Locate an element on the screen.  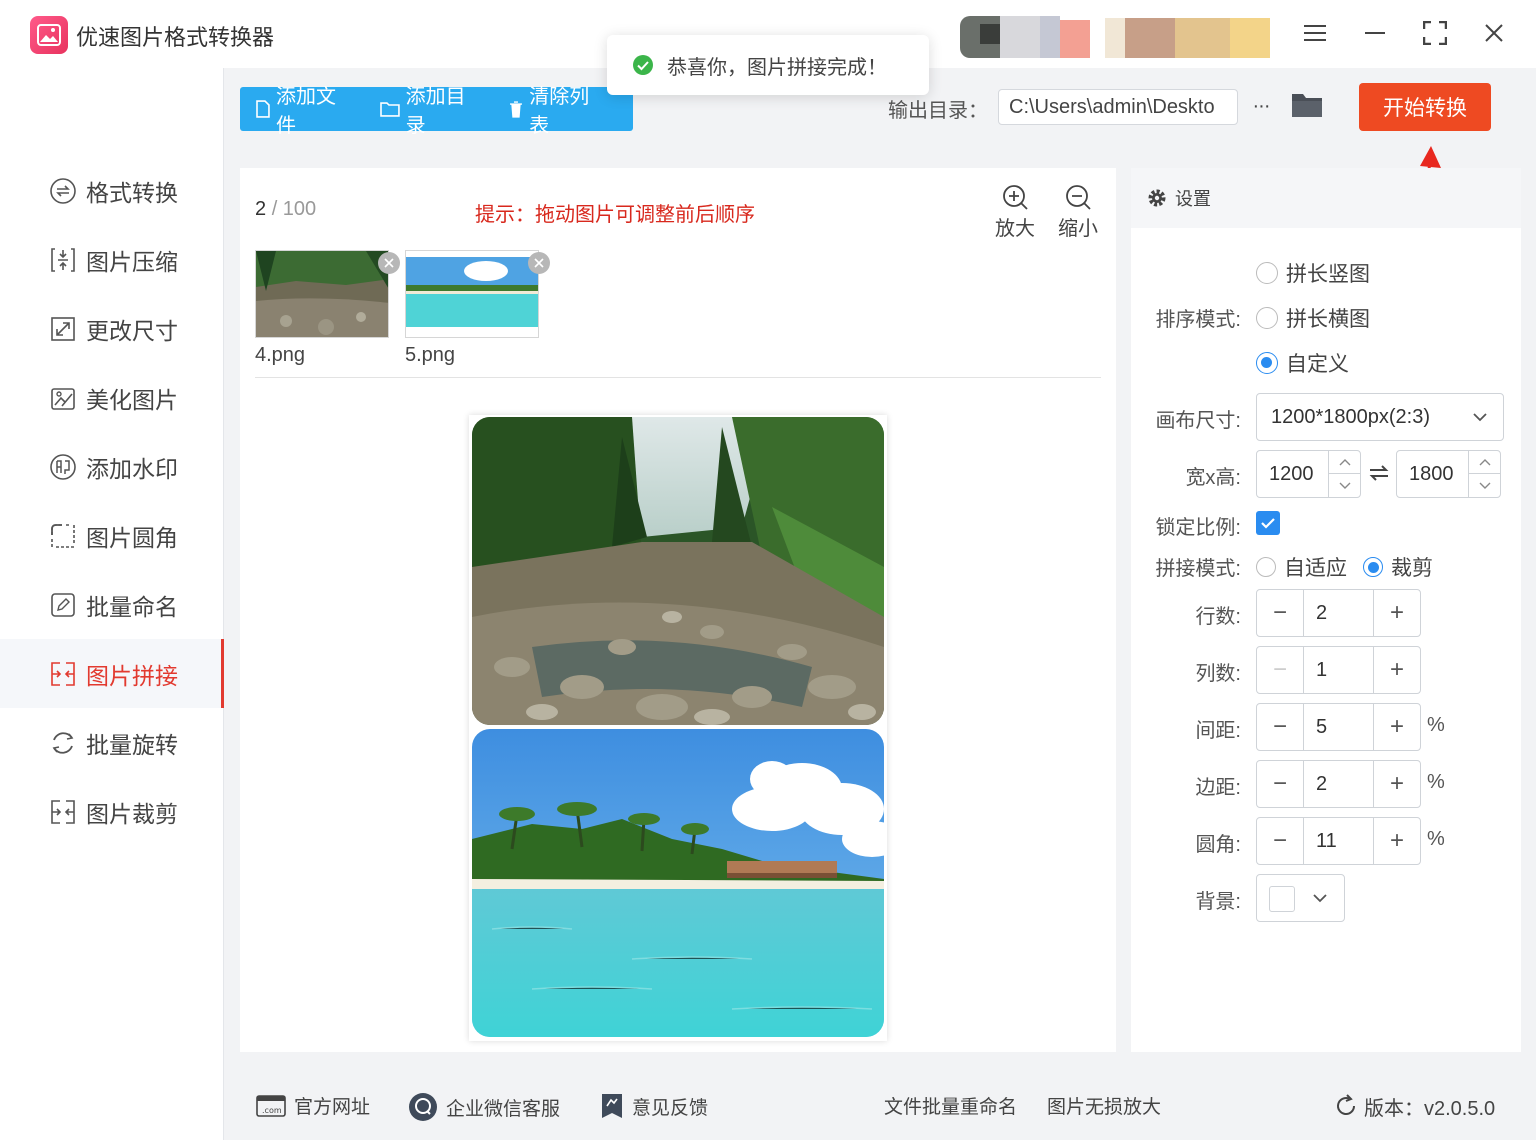
output-dir-input is located at coordinates (1118, 107).